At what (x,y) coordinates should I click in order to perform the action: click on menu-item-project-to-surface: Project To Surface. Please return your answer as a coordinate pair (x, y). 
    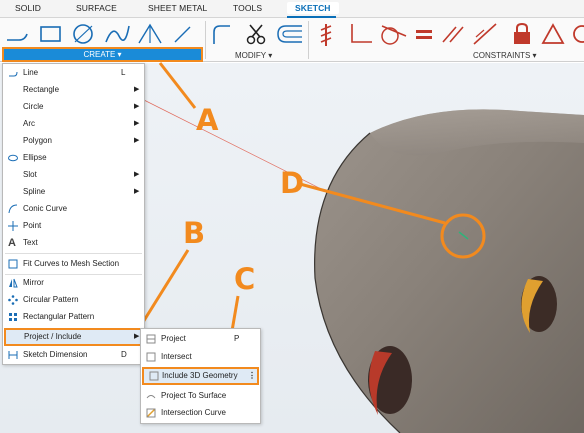
    Looking at the image, I should click on (201, 396).